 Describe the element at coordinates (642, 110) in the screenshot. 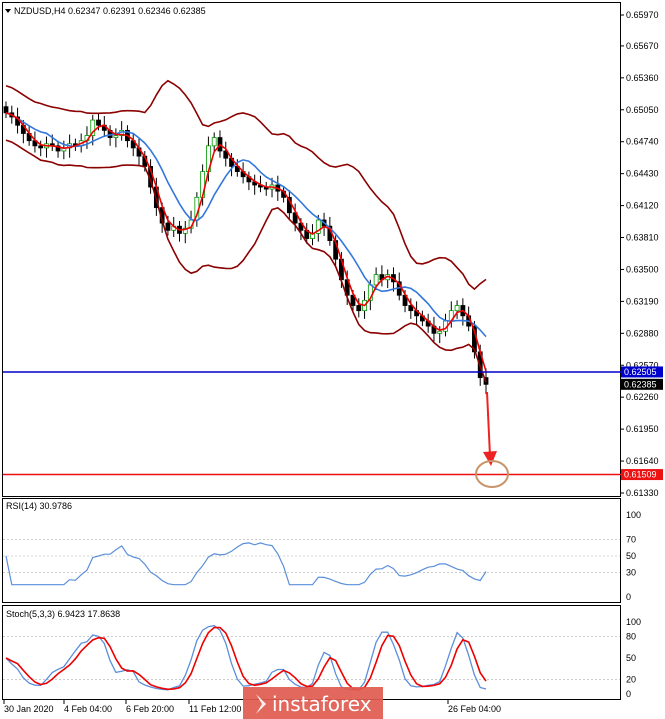

I see `price-tick-label: 0.65050` at that location.